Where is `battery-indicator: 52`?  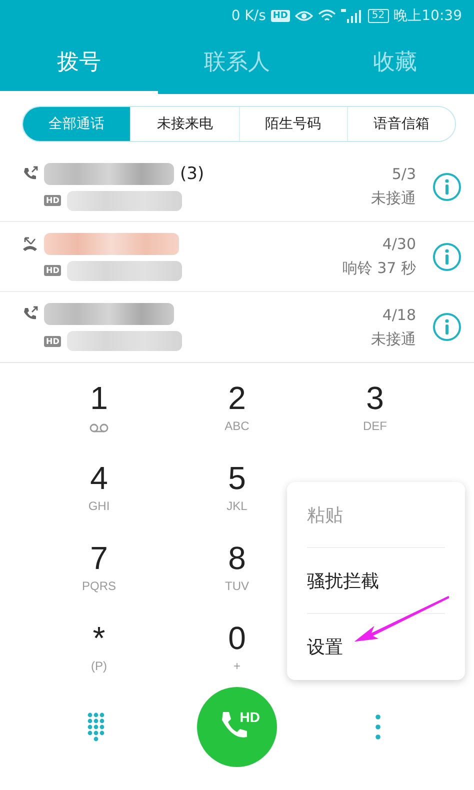
battery-indicator: 52 is located at coordinates (378, 16).